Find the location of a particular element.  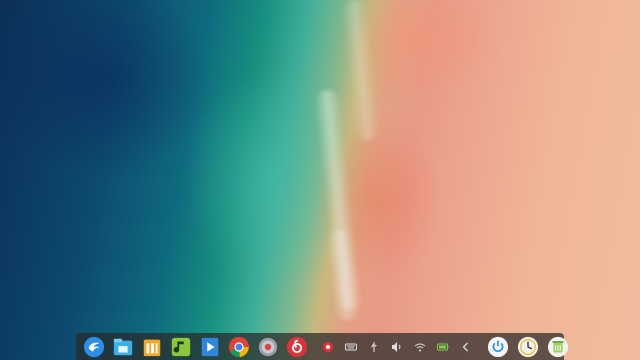

battery-icon is located at coordinates (443, 347).